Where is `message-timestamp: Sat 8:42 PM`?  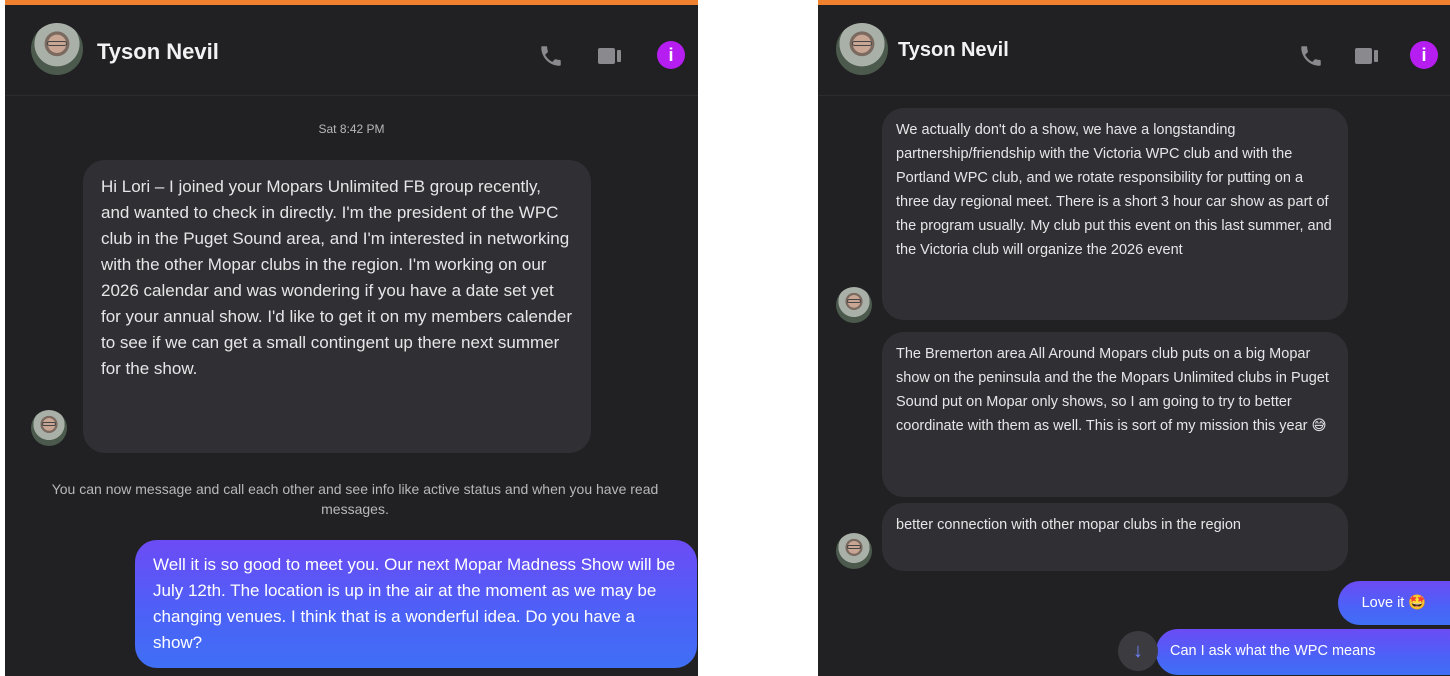 message-timestamp: Sat 8:42 PM is located at coordinates (351, 129).